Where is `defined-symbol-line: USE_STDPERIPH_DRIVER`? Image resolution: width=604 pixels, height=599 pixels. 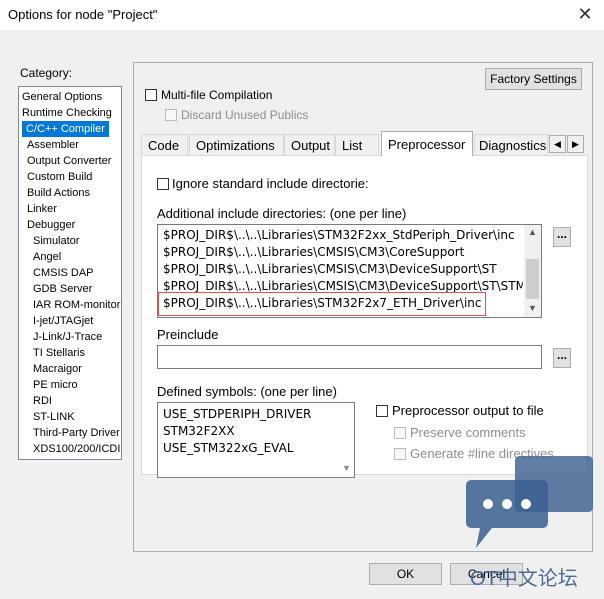
defined-symbol-line: USE_STDPERIPH_DRIVER is located at coordinates (237, 414).